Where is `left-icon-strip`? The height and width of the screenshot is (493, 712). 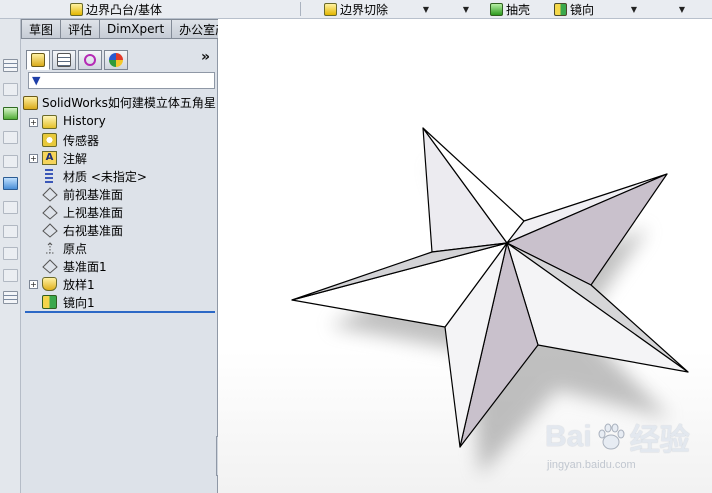 left-icon-strip is located at coordinates (10, 256).